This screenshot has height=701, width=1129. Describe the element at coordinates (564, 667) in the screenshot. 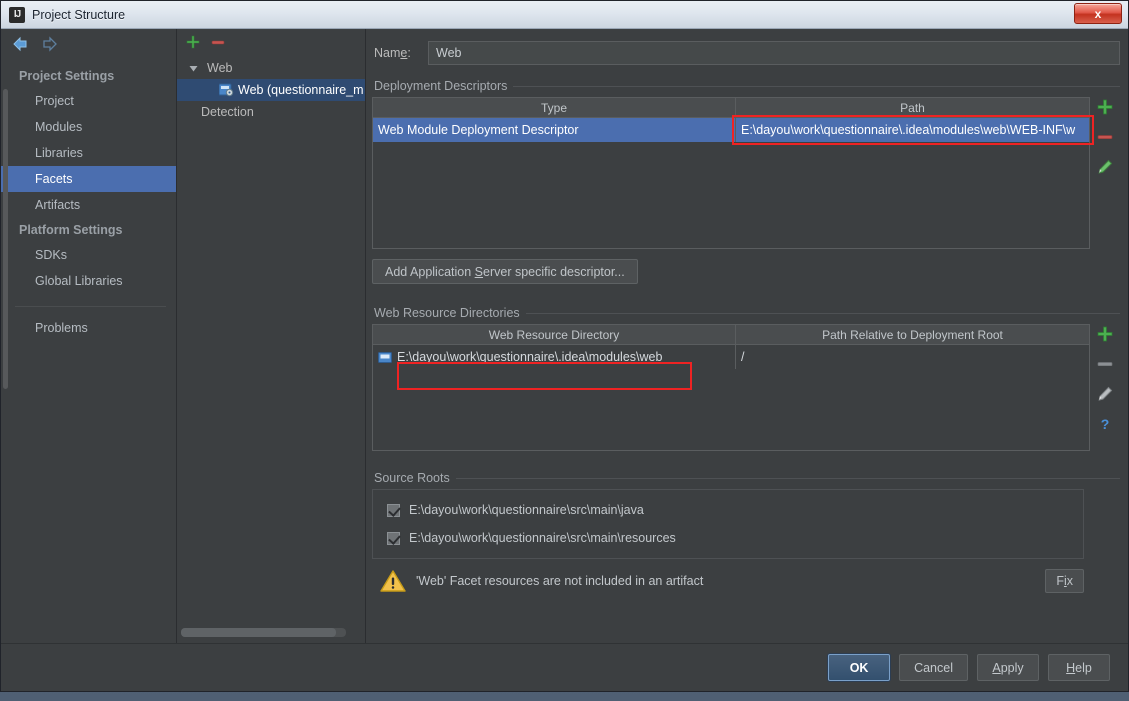

I see `dialog-footer: OK Cancel Apply Help` at that location.